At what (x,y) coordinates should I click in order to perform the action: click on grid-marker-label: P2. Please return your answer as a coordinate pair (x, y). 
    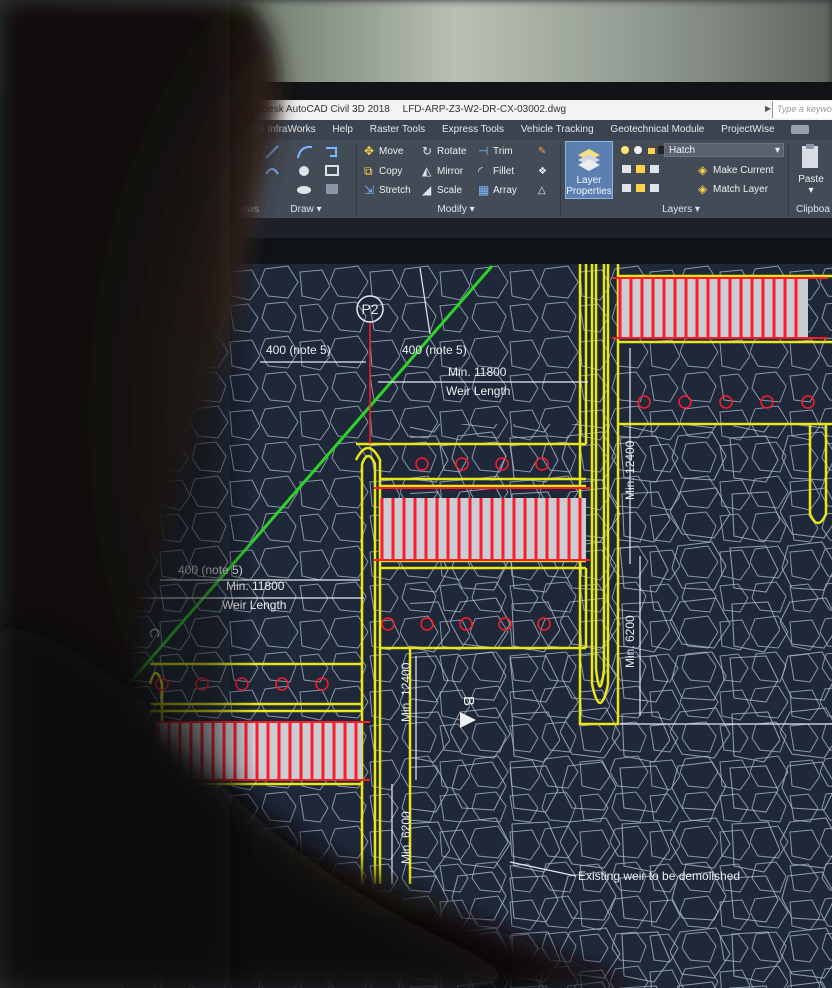
    Looking at the image, I should click on (369, 309).